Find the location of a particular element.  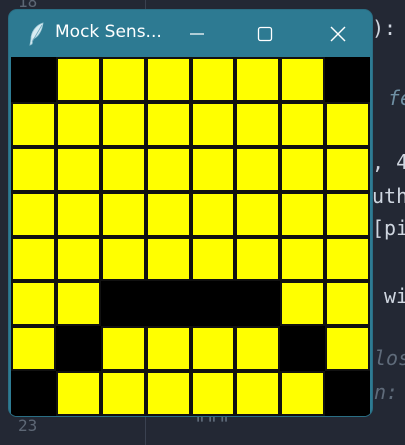

close-button is located at coordinates (338, 33).